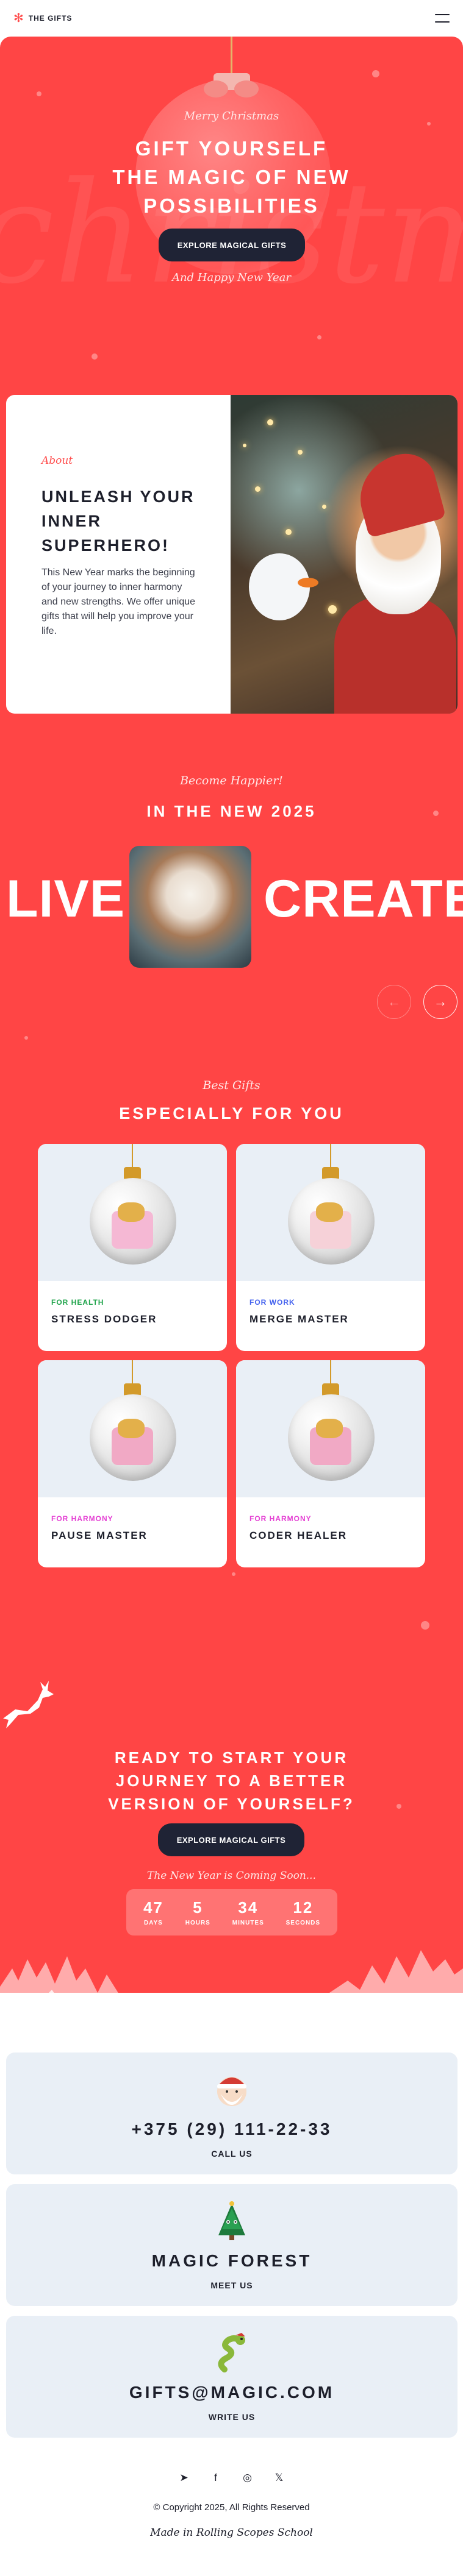 The height and width of the screenshot is (2576, 463). I want to click on logo: ✻ THE GIFTS, so click(42, 18).